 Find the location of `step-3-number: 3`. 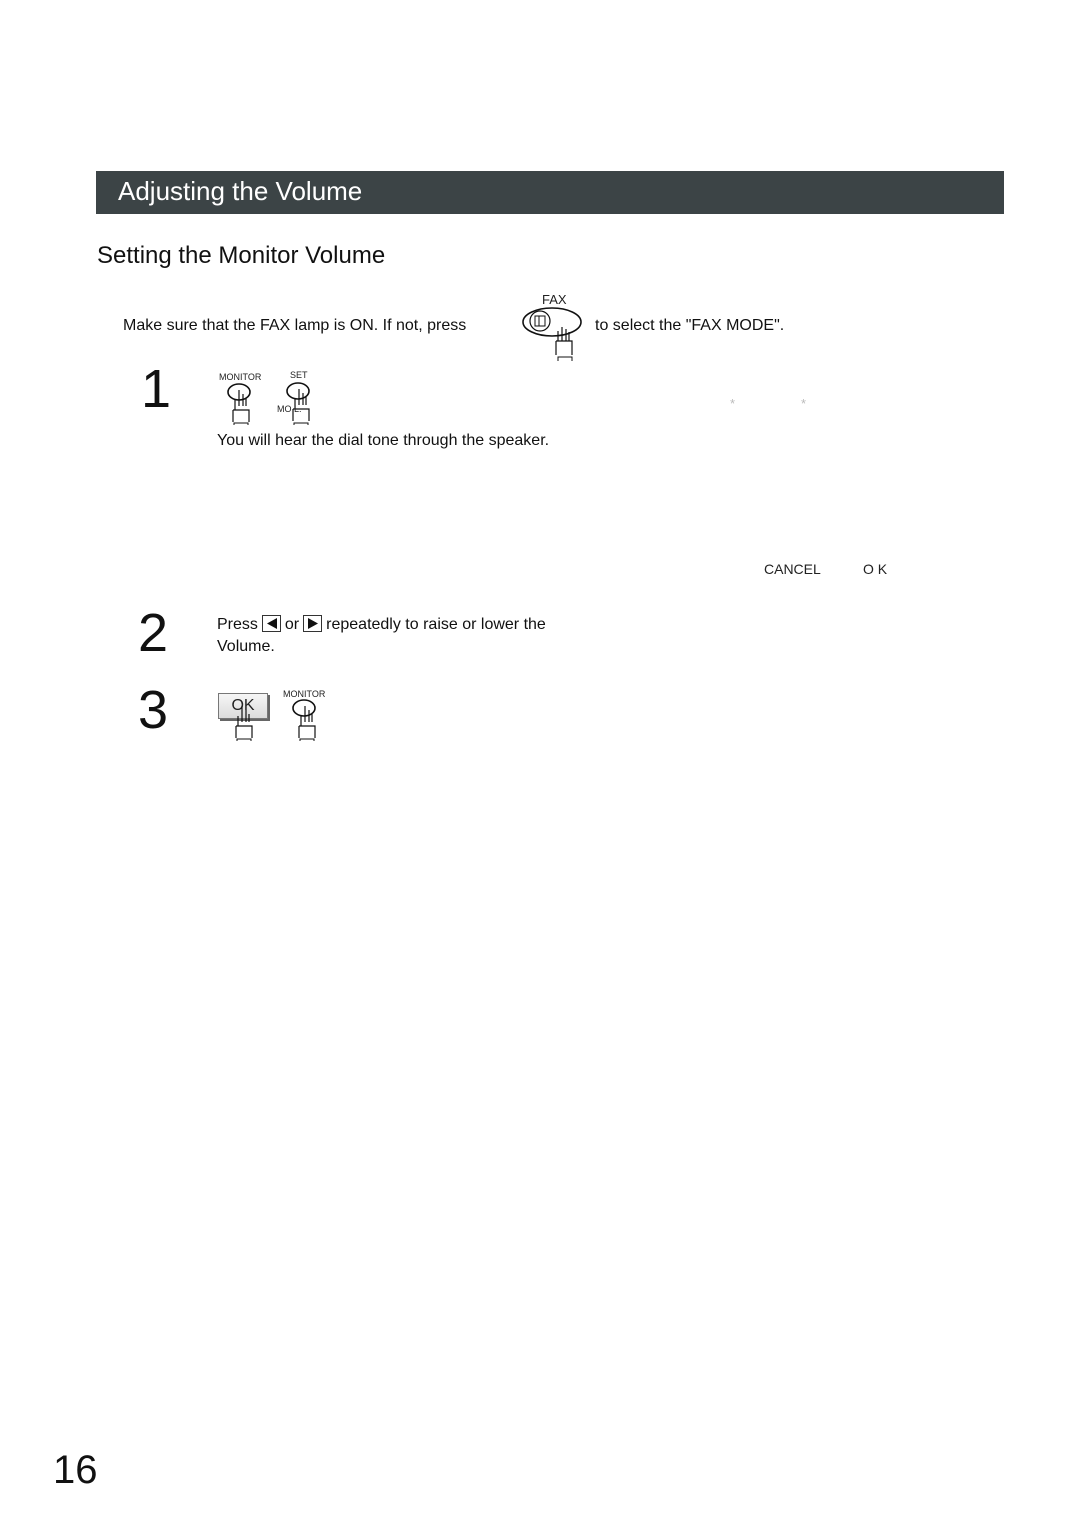

step-3-number: 3 is located at coordinates (153, 710).